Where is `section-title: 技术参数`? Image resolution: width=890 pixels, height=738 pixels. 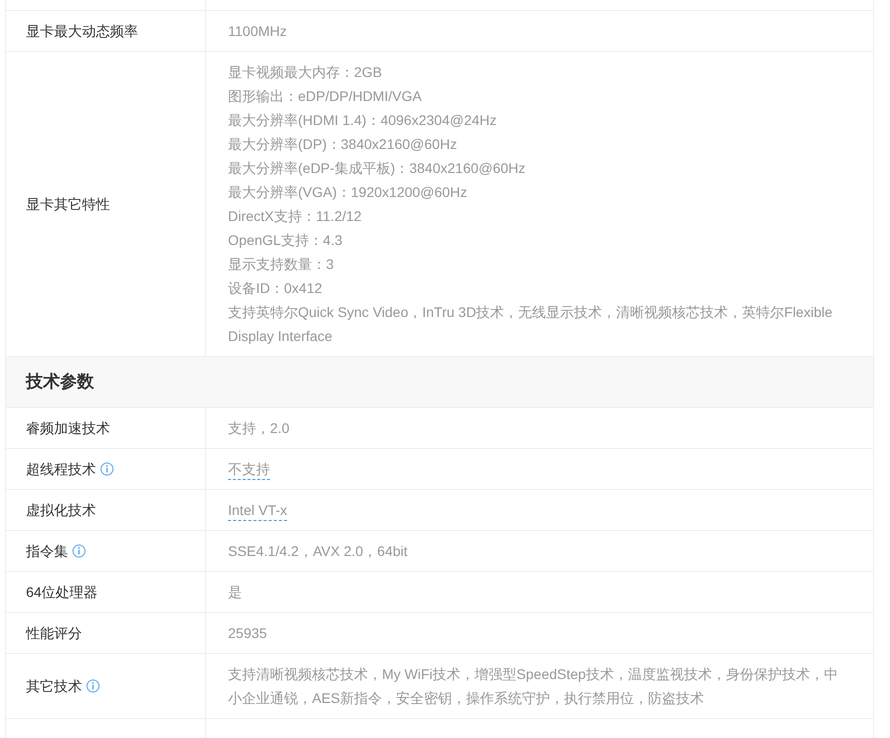 section-title: 技术参数 is located at coordinates (60, 382).